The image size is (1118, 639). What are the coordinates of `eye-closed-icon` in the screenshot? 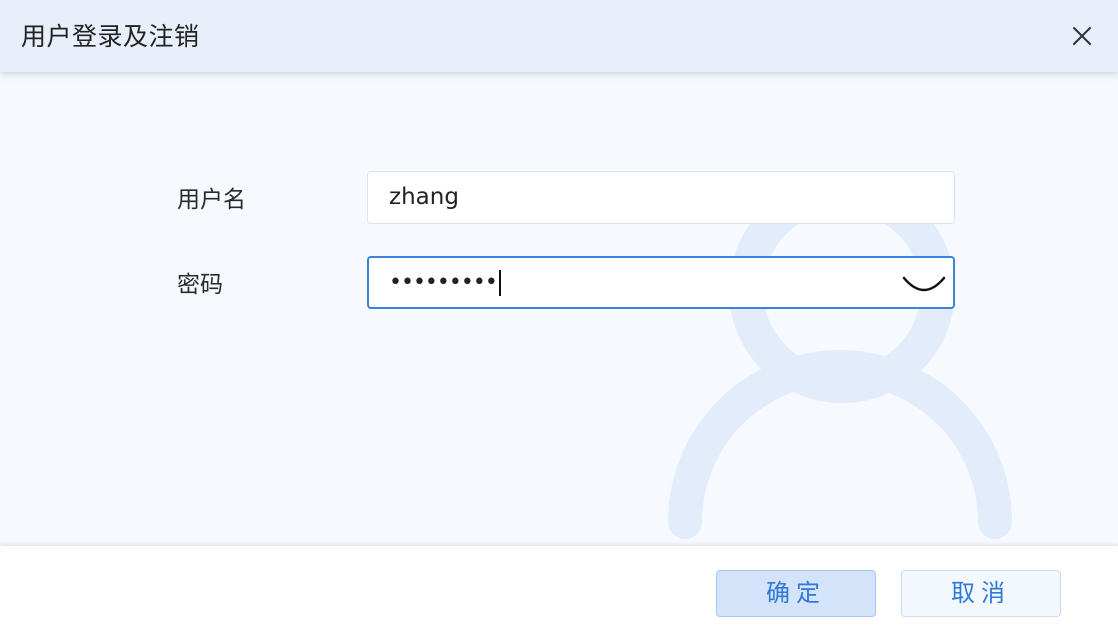 It's located at (924, 285).